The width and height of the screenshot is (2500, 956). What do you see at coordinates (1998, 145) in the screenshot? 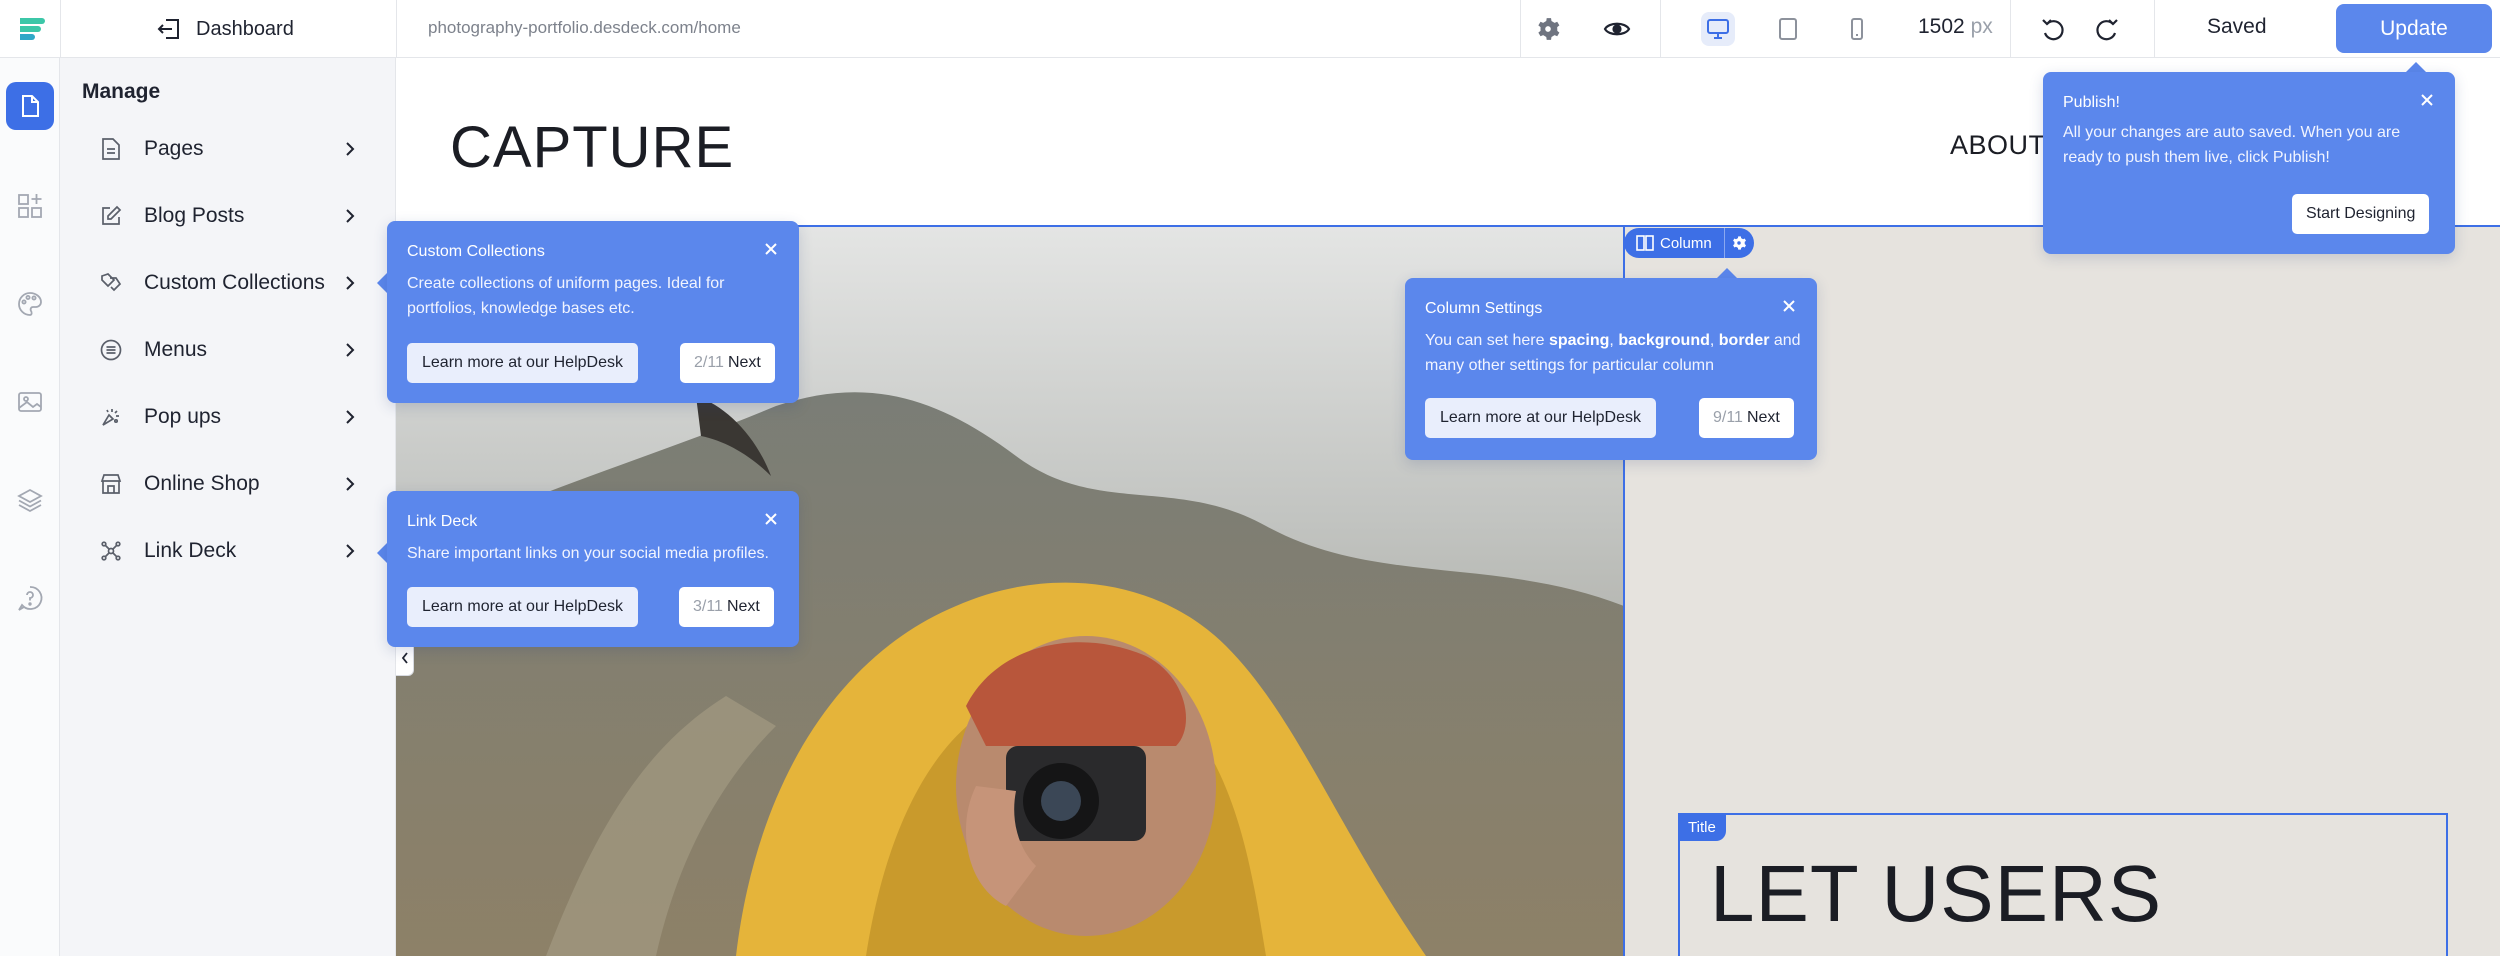
I see `site-nav-about: ABOUT` at bounding box center [1998, 145].